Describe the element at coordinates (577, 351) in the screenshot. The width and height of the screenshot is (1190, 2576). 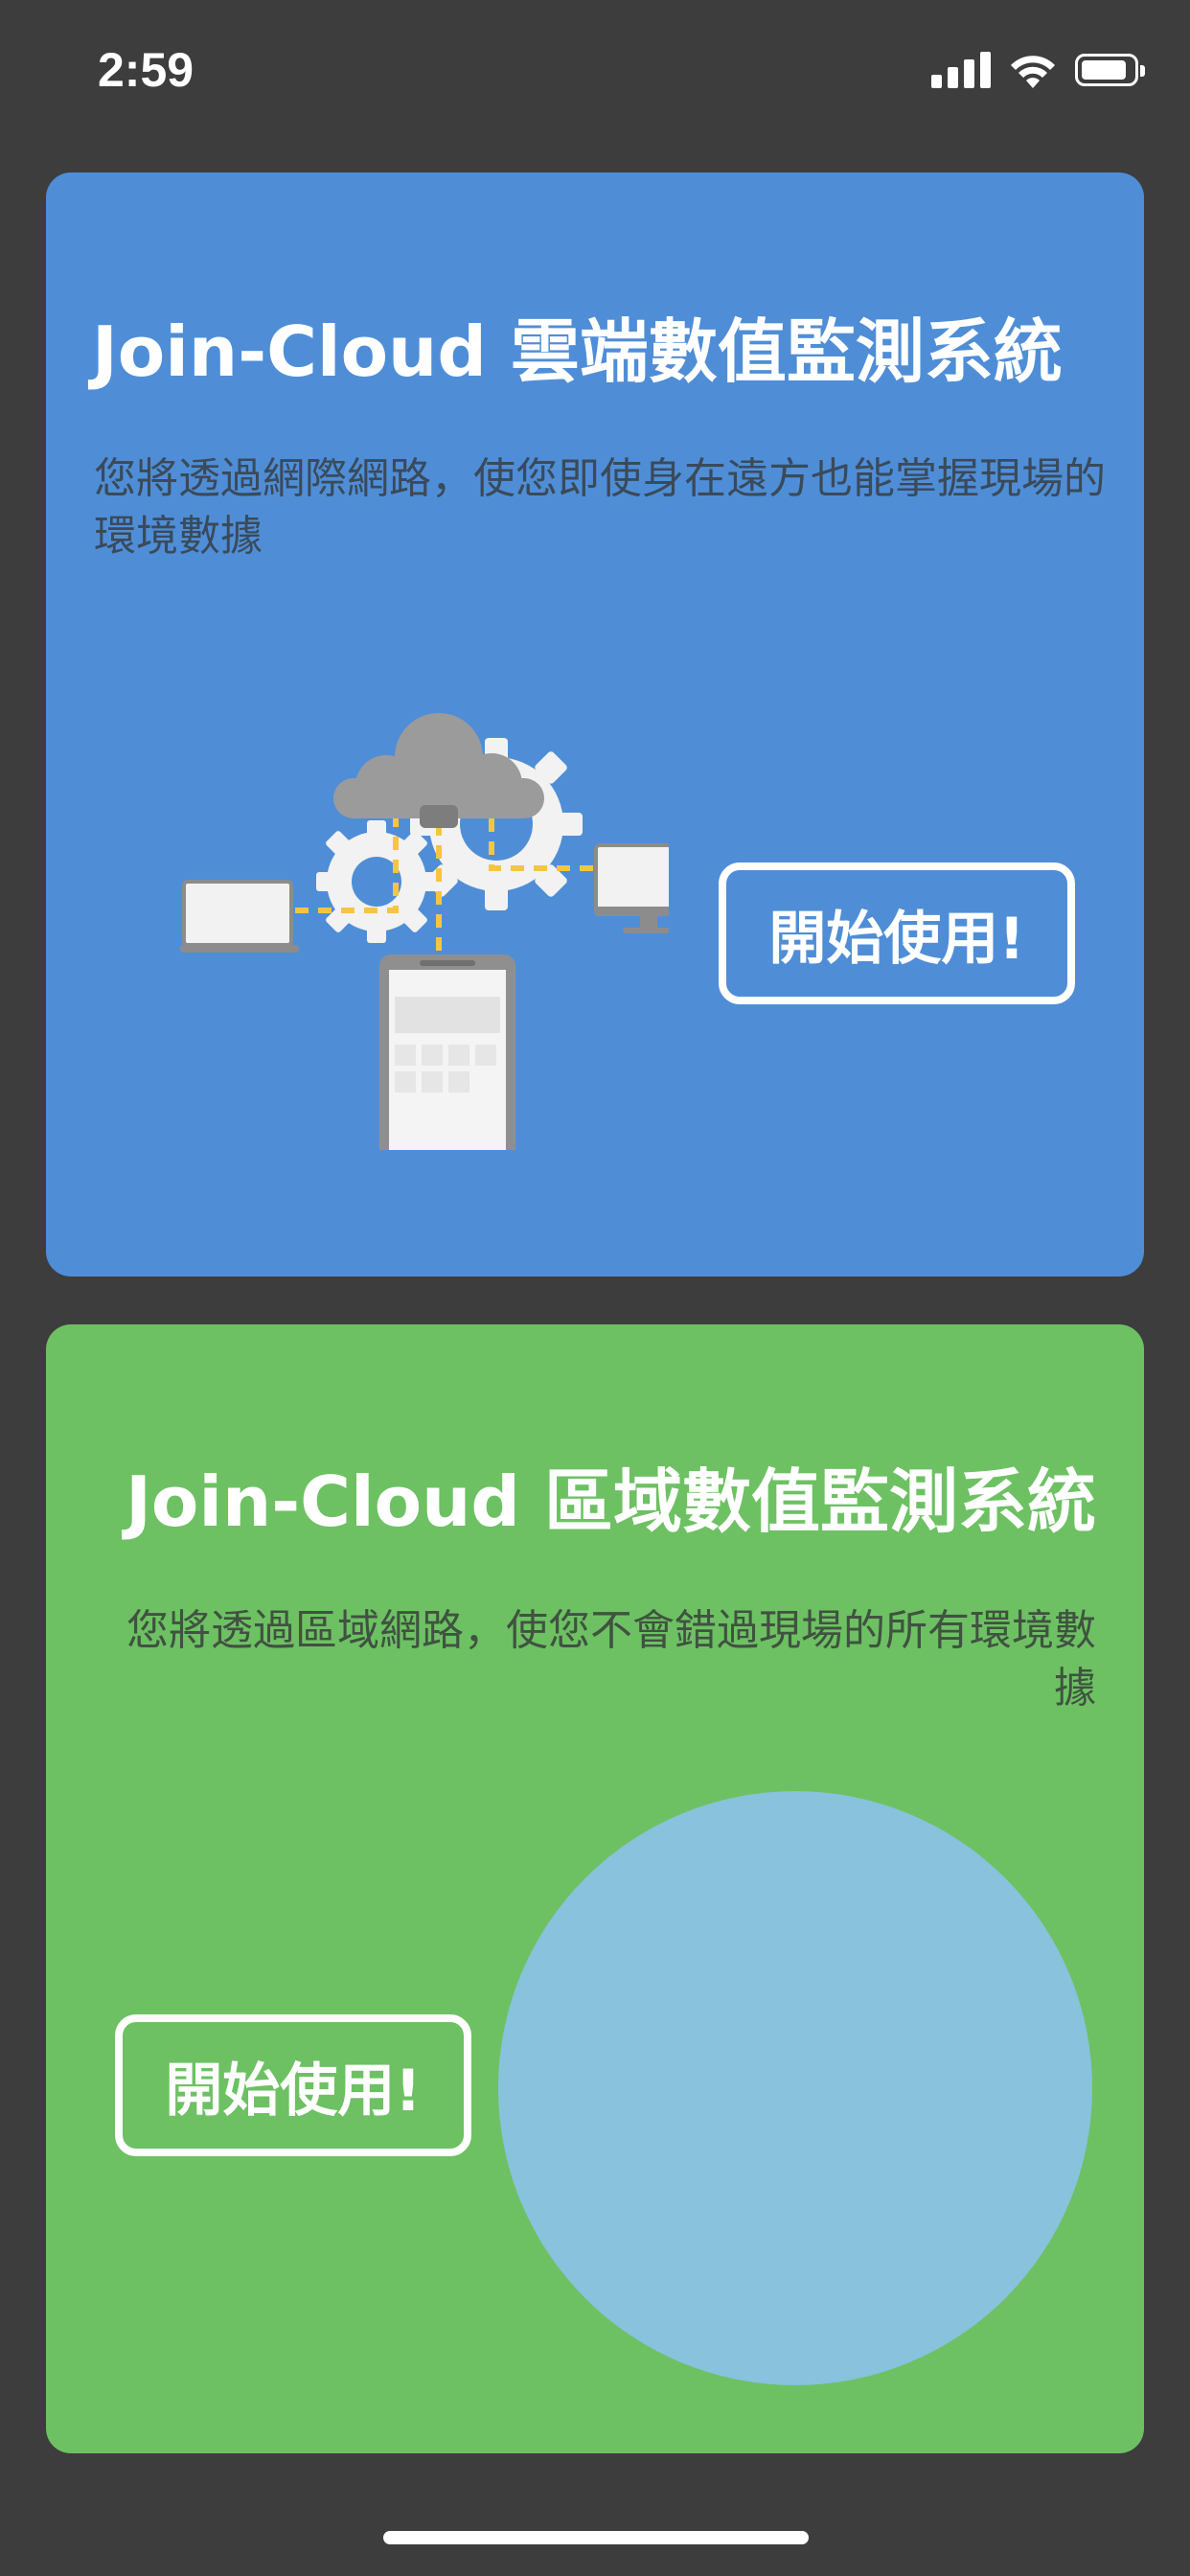
I see `cloud-card-title: Join-Cloud 雲端數值監測系統` at that location.